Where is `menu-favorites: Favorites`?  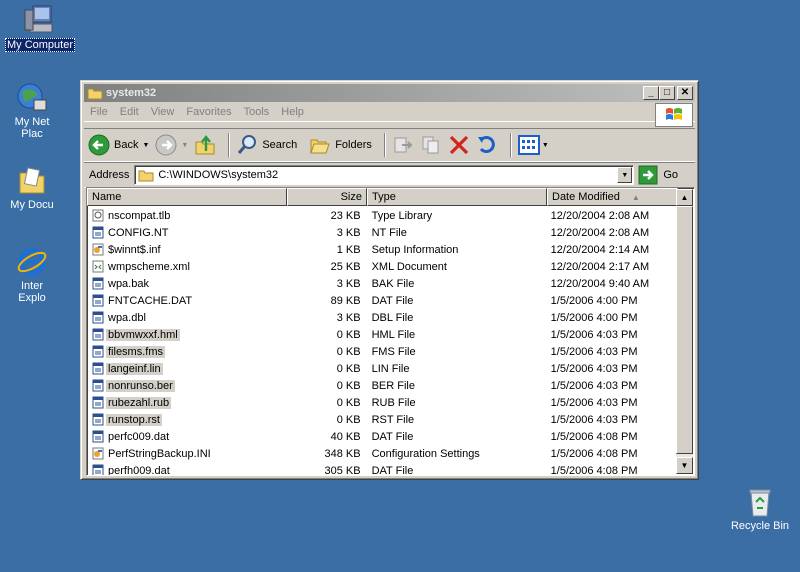
menu-favorites: Favorites is located at coordinates (208, 112).